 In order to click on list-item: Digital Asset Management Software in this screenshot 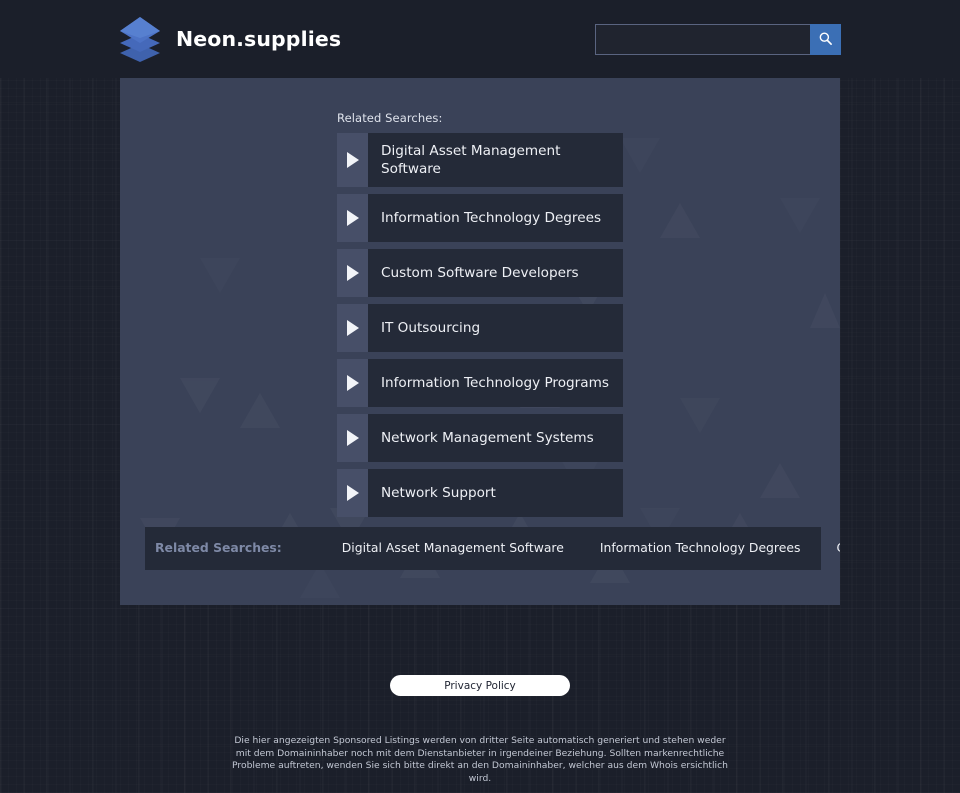, I will do `click(480, 160)`.